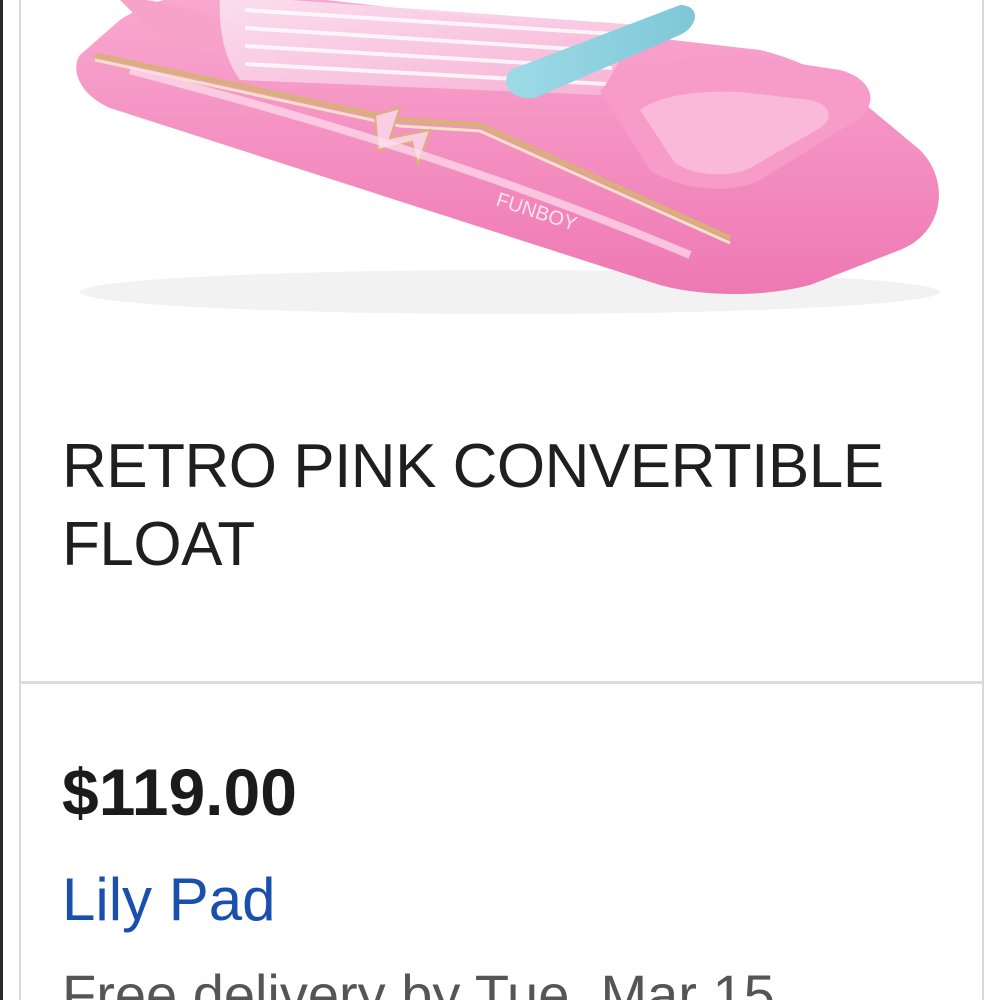  What do you see at coordinates (168, 900) in the screenshot?
I see `seller-link: Lily Pad` at bounding box center [168, 900].